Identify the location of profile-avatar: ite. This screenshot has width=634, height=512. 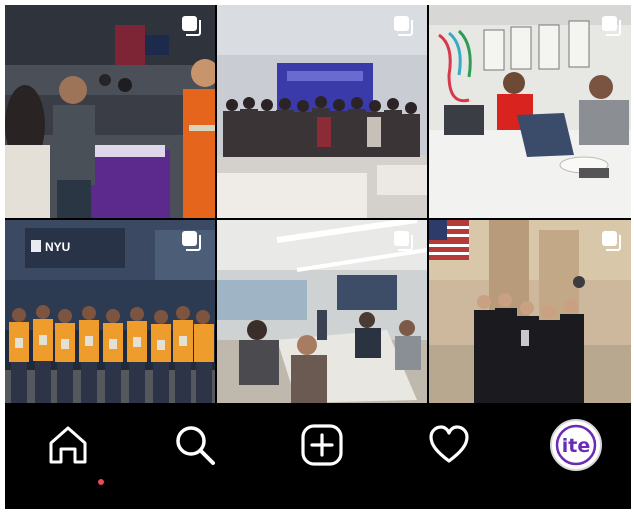
(576, 445).